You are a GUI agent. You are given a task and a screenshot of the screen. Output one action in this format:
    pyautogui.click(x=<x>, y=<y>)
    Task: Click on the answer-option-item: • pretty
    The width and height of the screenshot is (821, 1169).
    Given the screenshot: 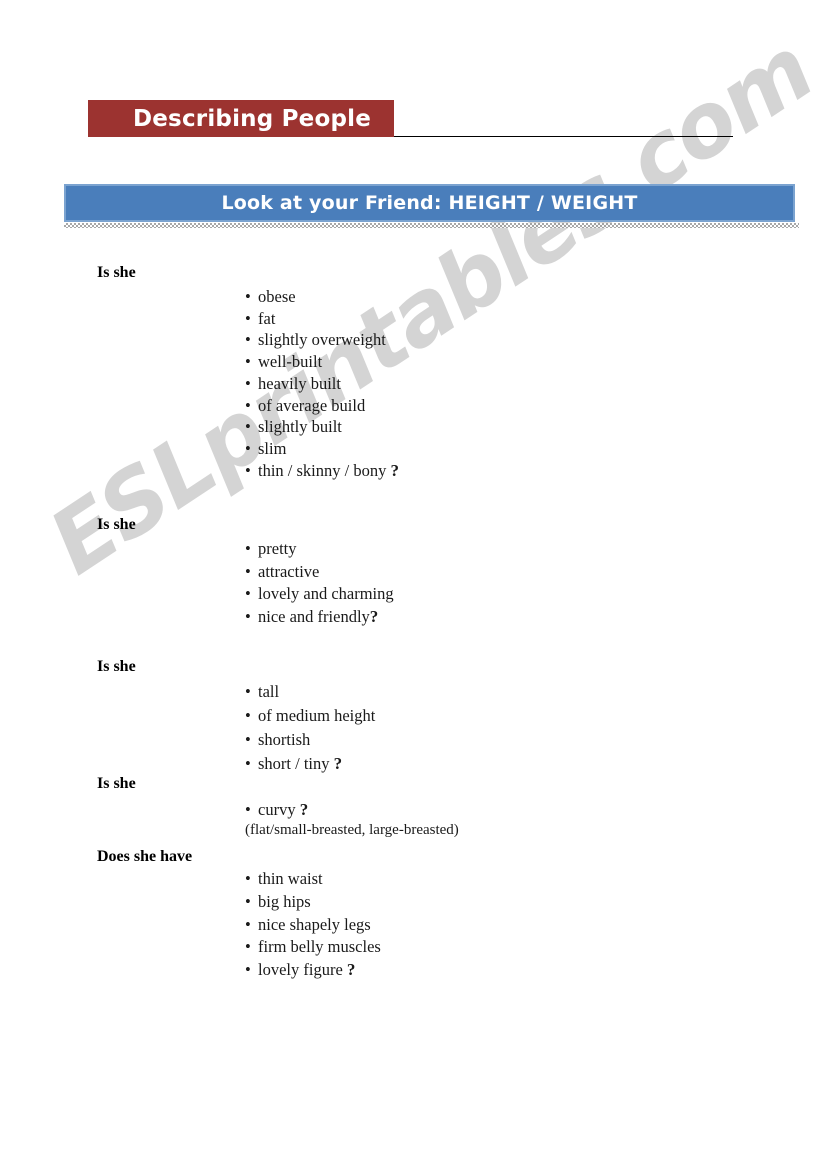 What is the action you would take?
    pyautogui.click(x=319, y=549)
    